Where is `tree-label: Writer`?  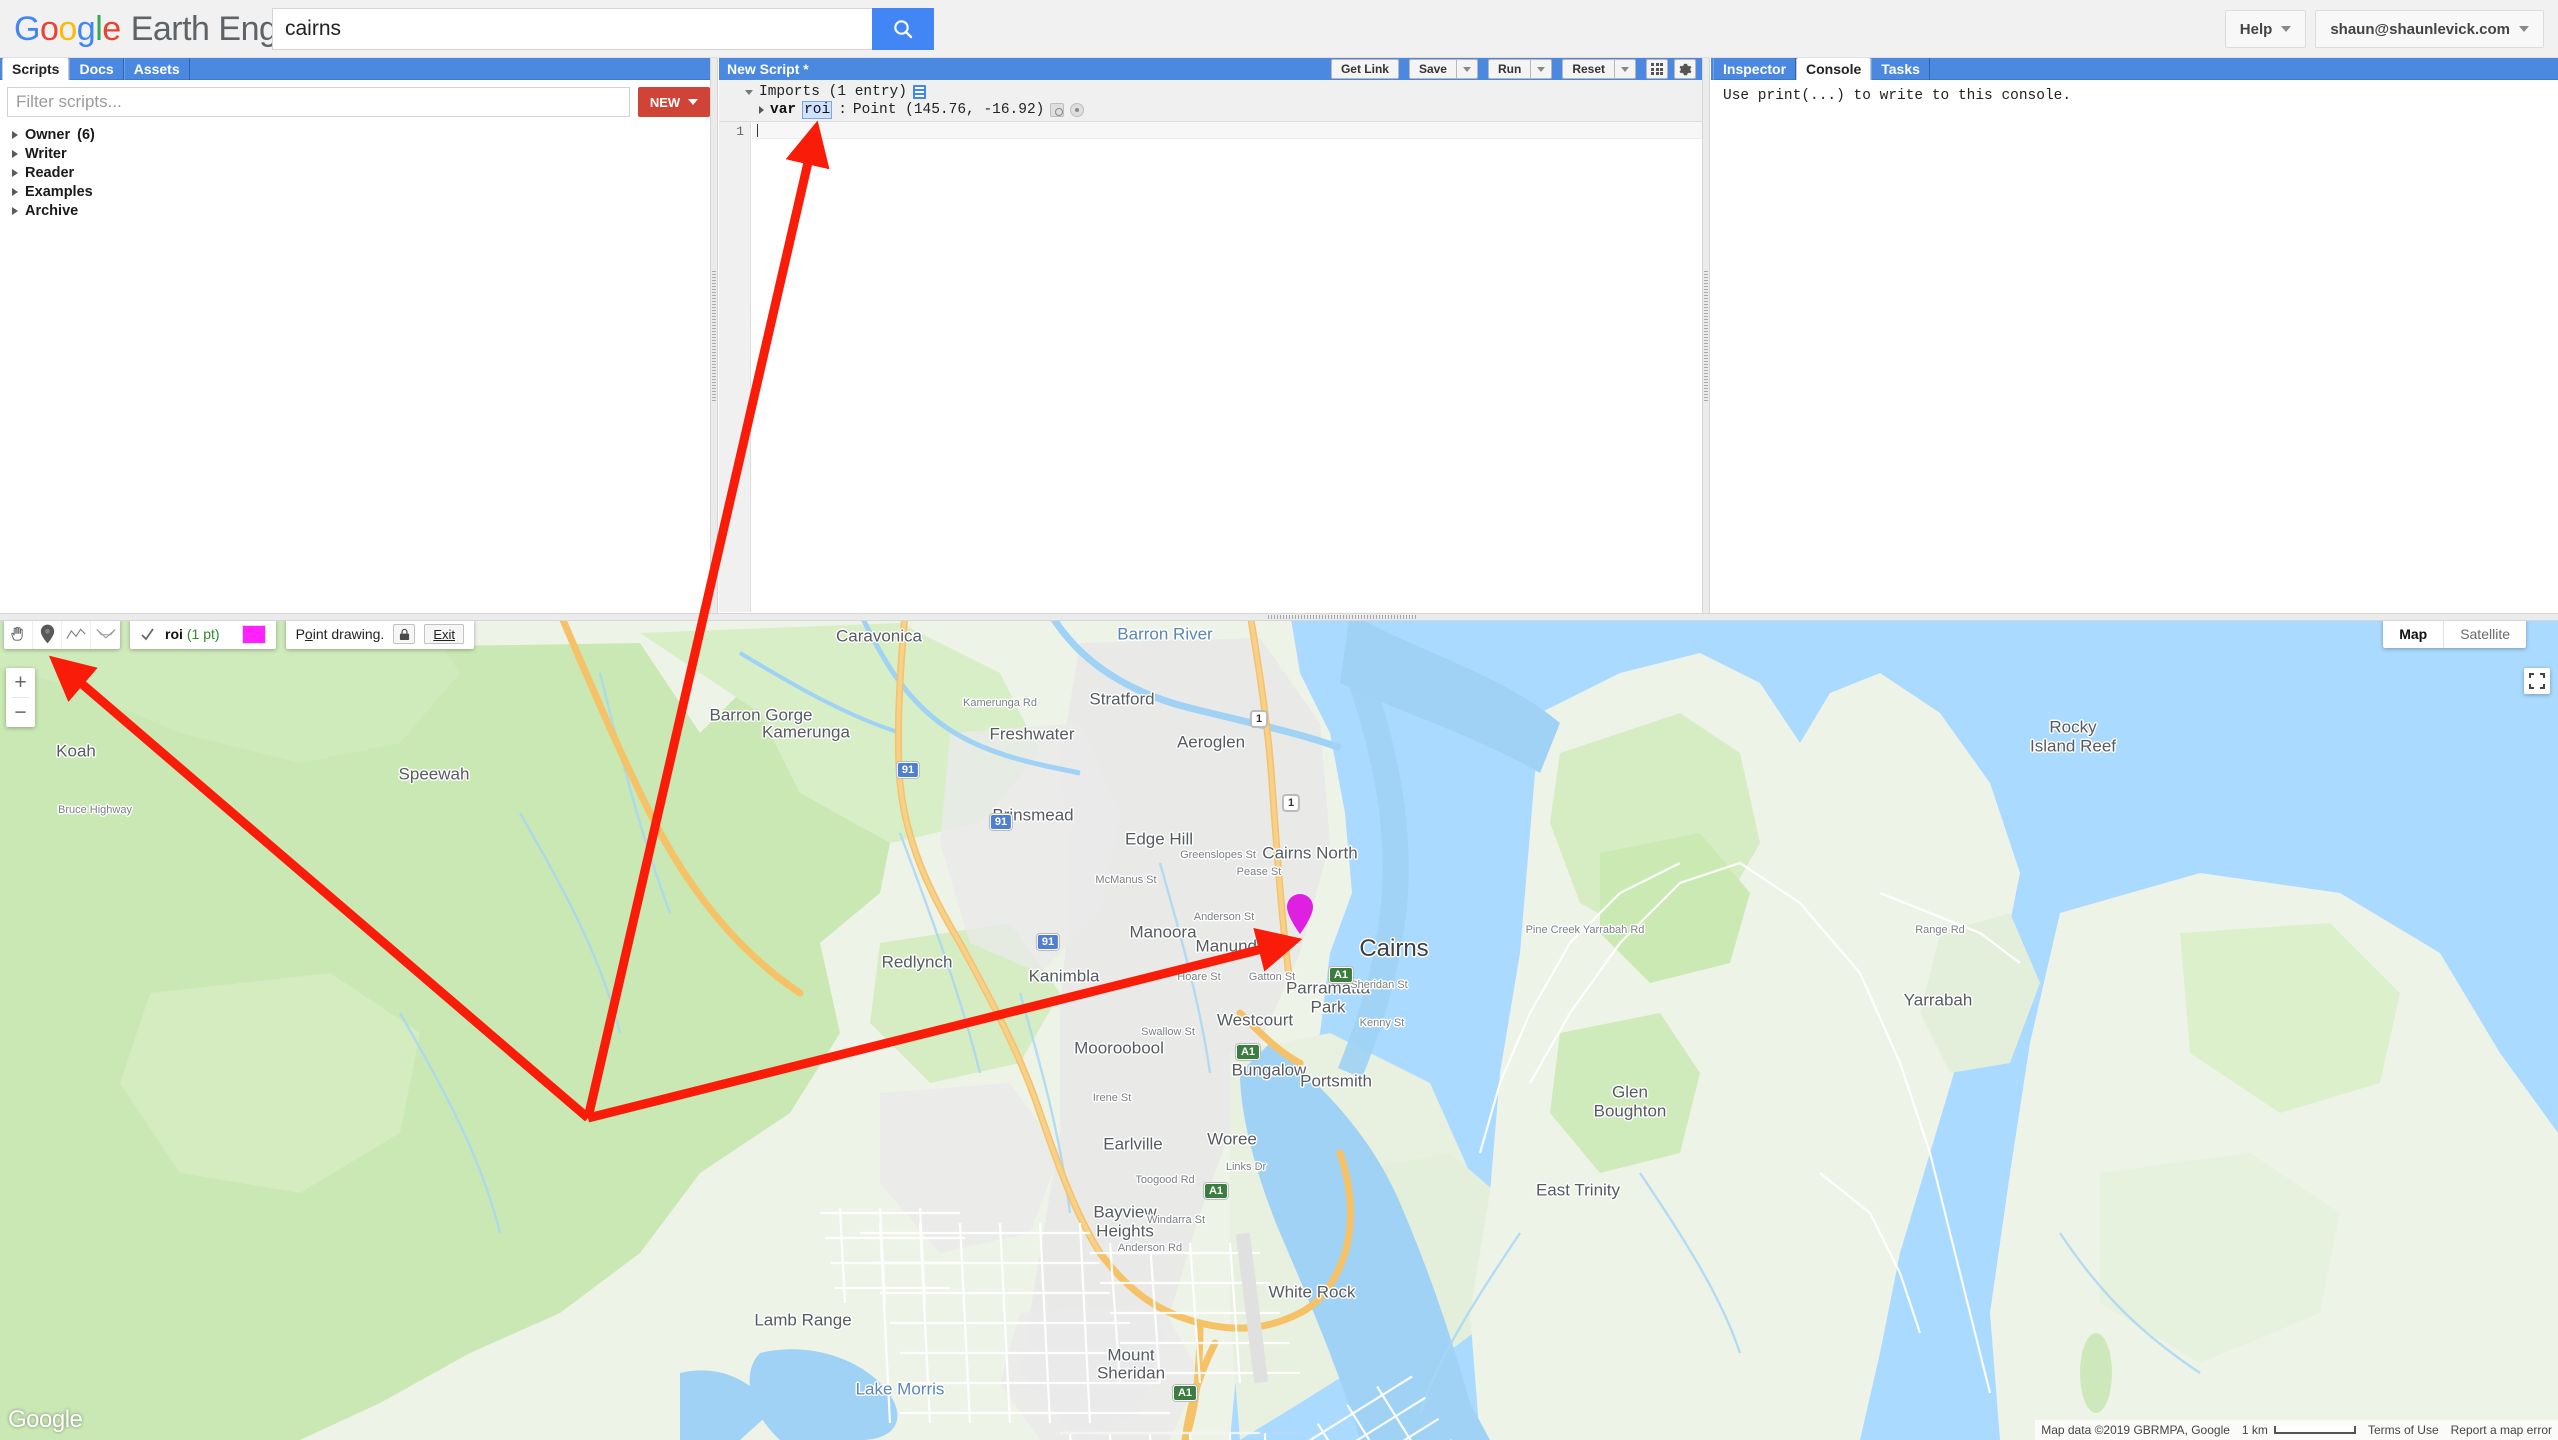 tree-label: Writer is located at coordinates (46, 153).